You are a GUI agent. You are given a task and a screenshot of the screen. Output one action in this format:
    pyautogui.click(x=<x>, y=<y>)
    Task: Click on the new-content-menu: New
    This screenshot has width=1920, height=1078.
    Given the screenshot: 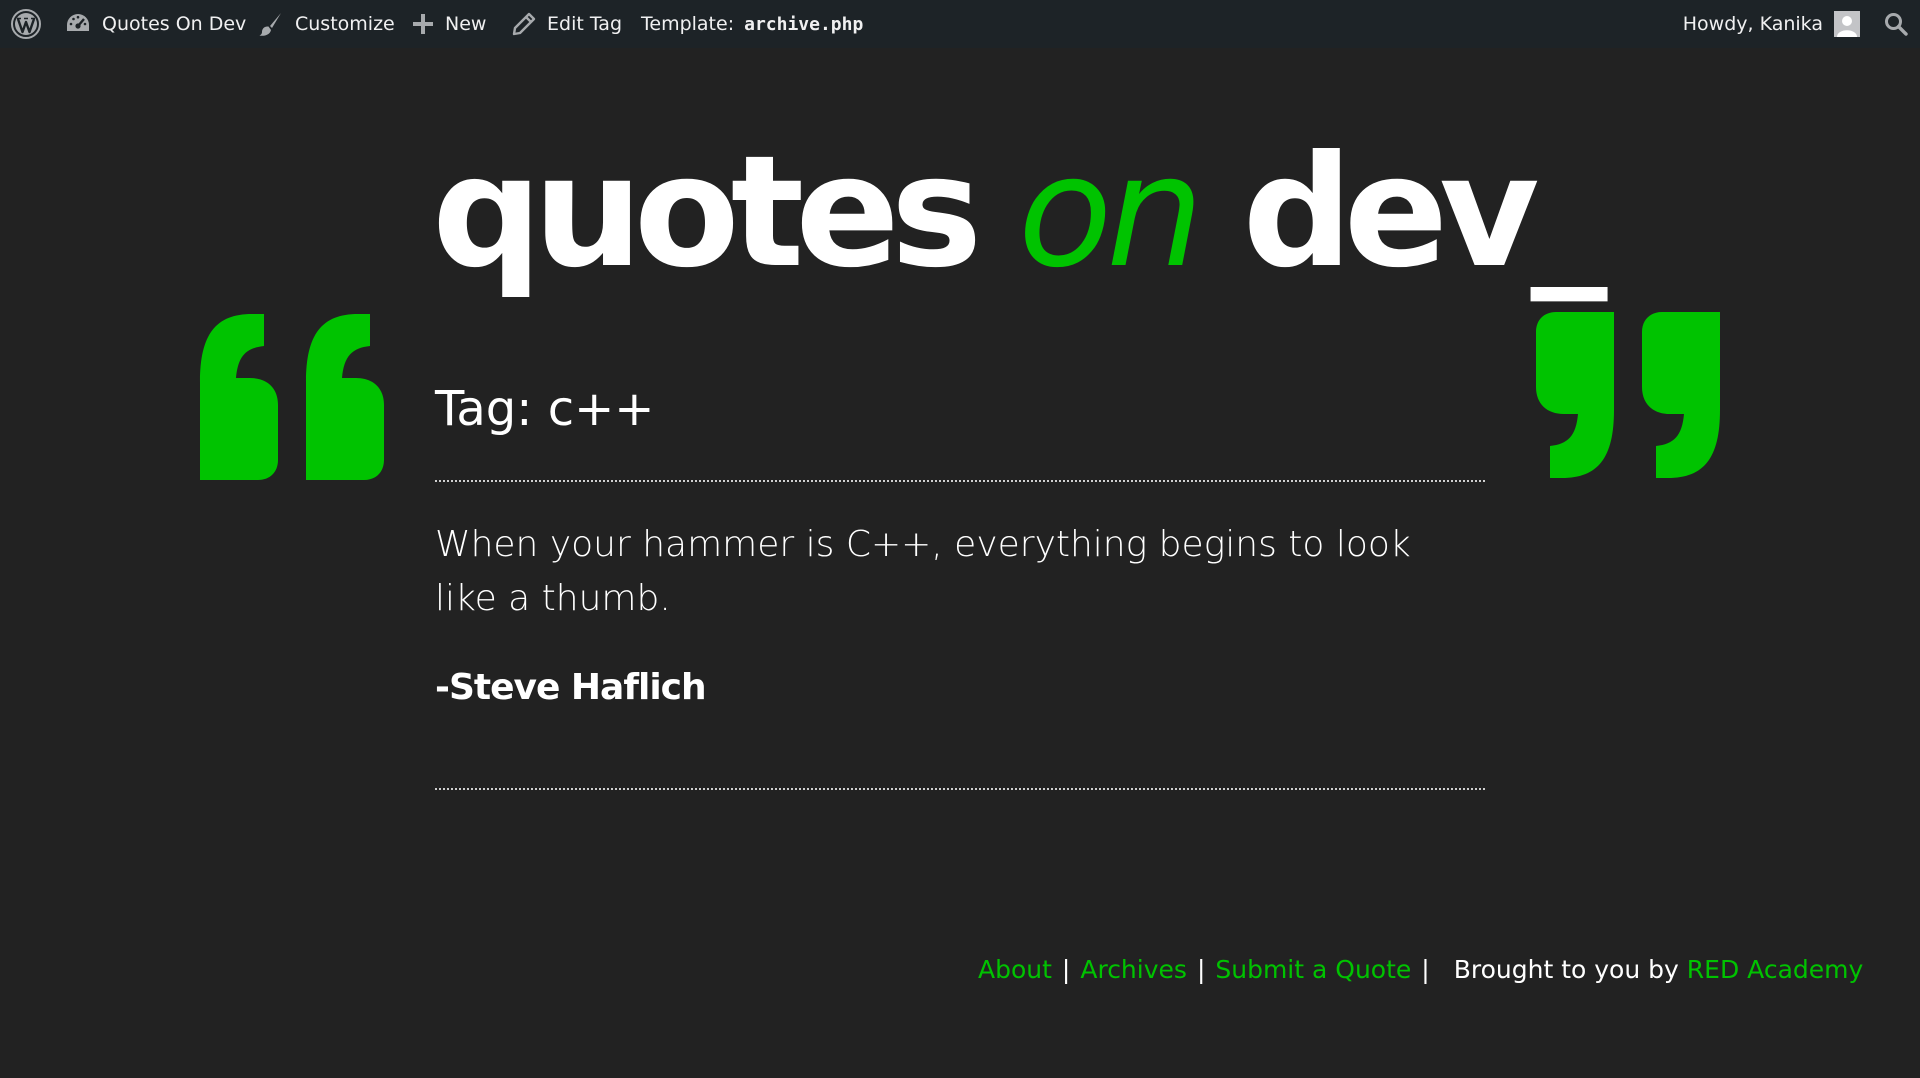 What is the action you would take?
    pyautogui.click(x=449, y=24)
    